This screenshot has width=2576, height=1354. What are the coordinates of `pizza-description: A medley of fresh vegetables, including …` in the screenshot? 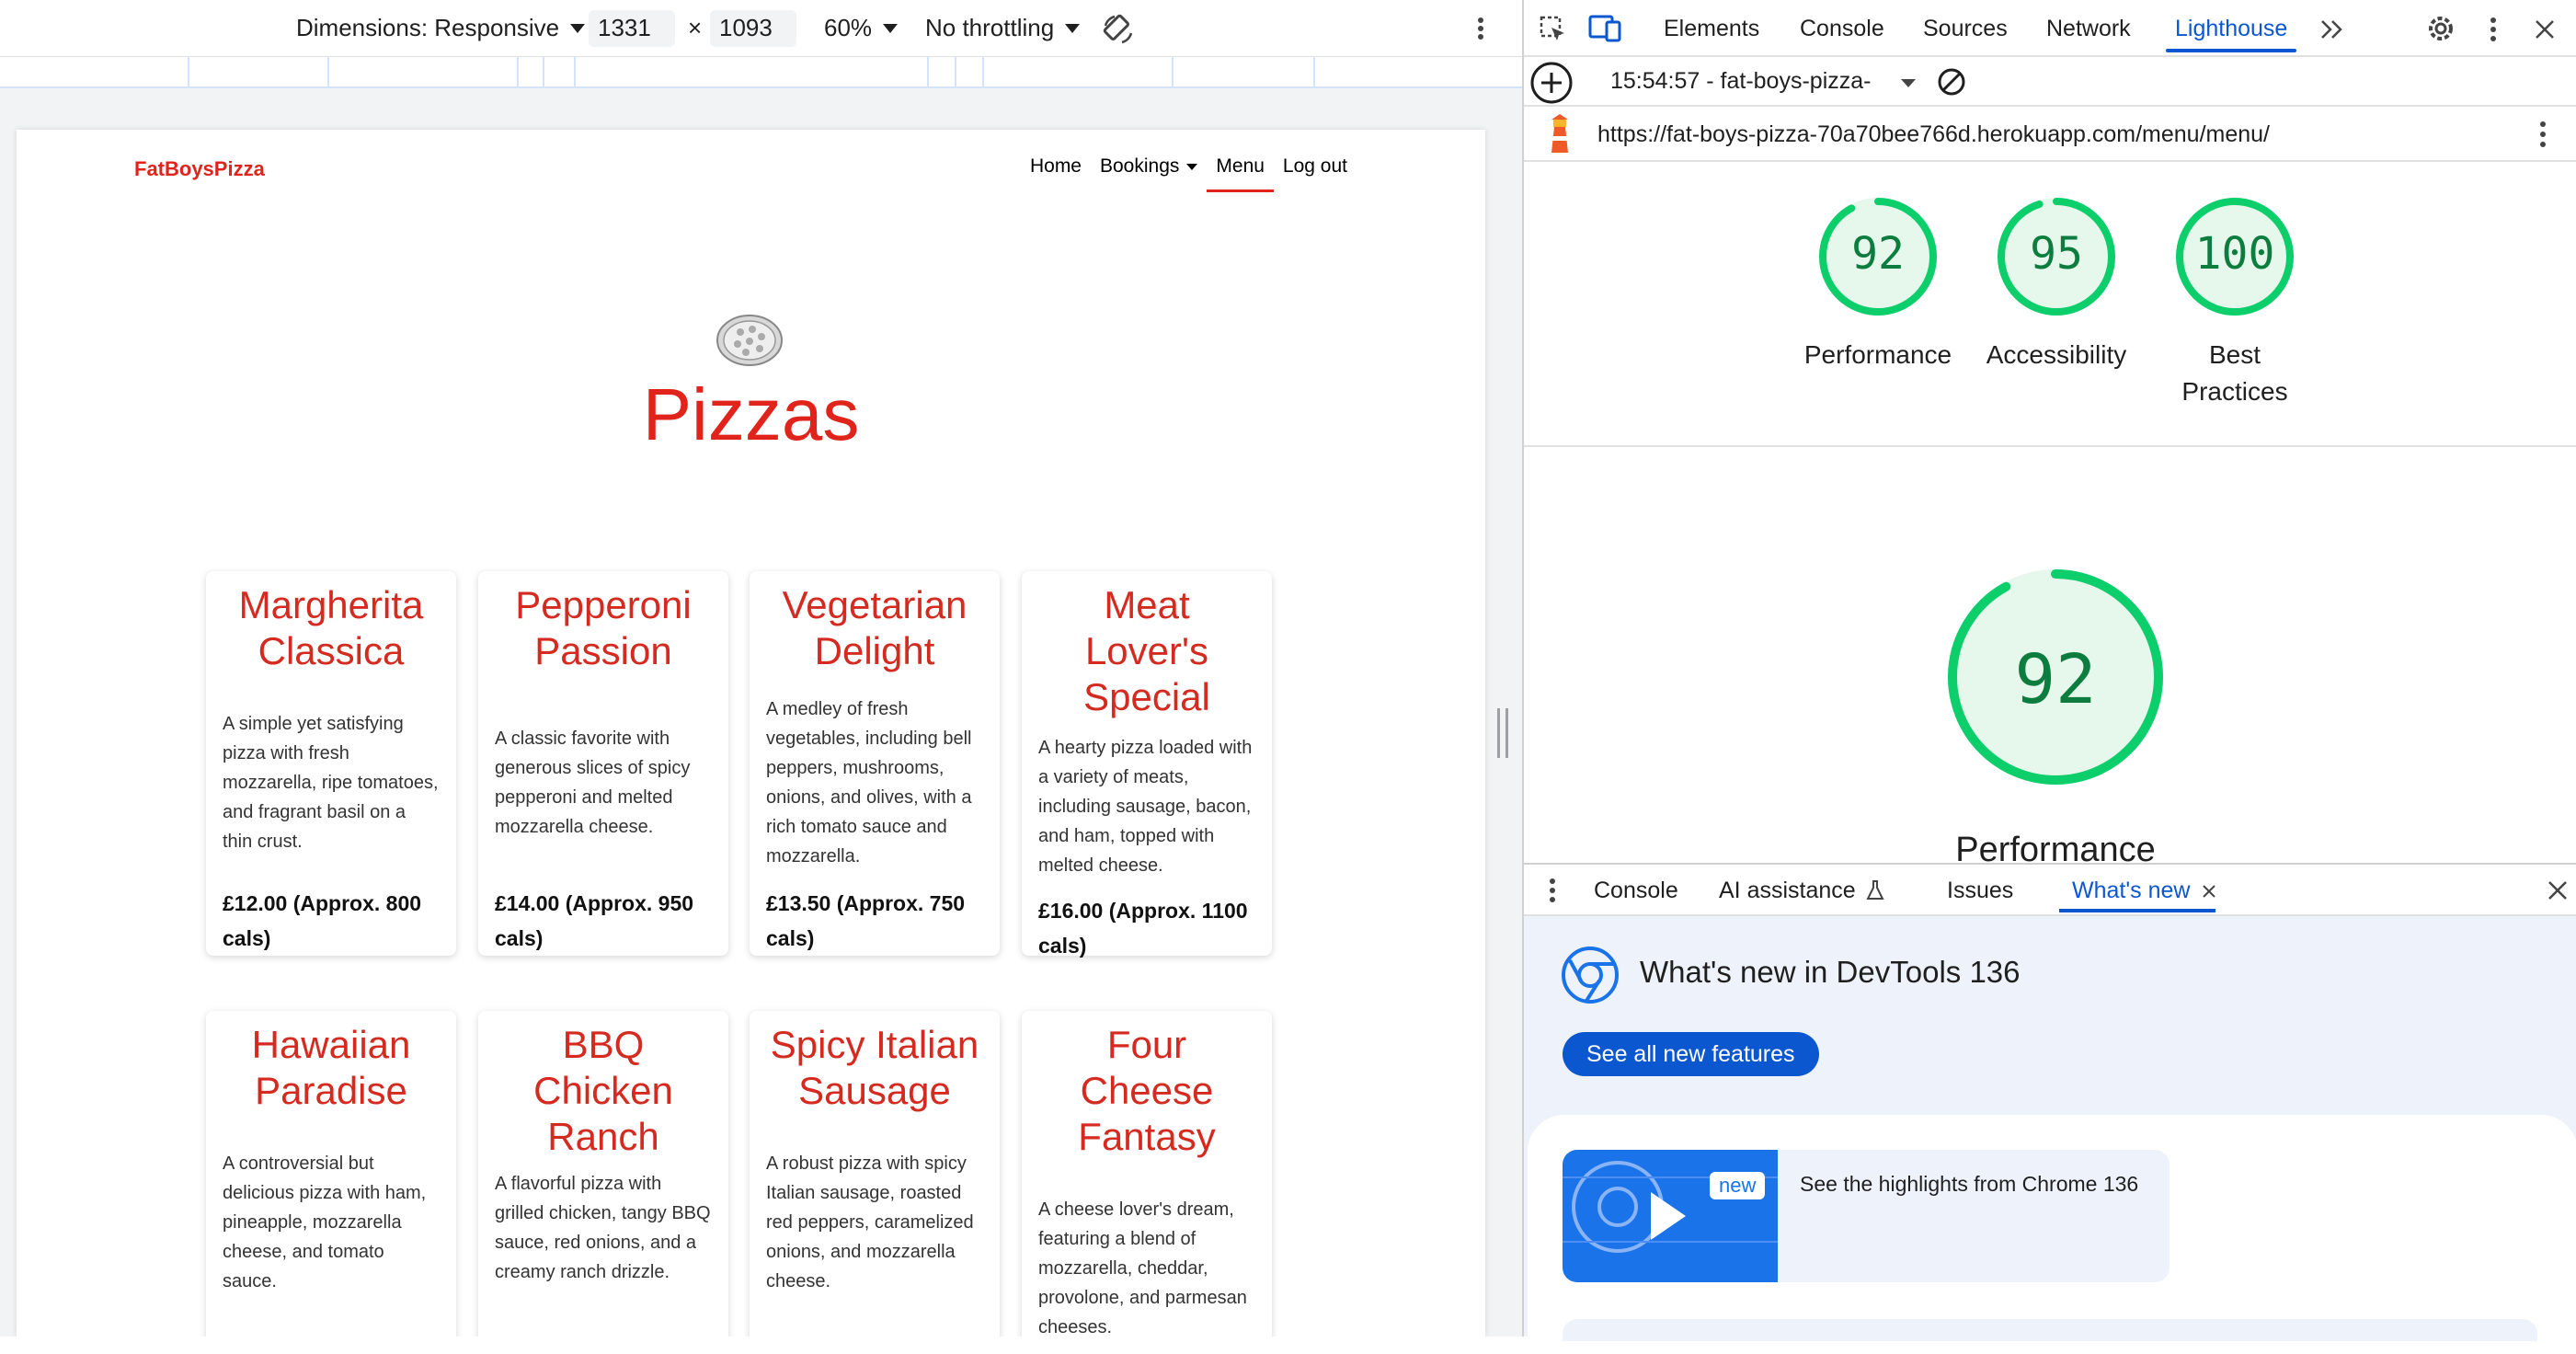 It's located at (869, 782).